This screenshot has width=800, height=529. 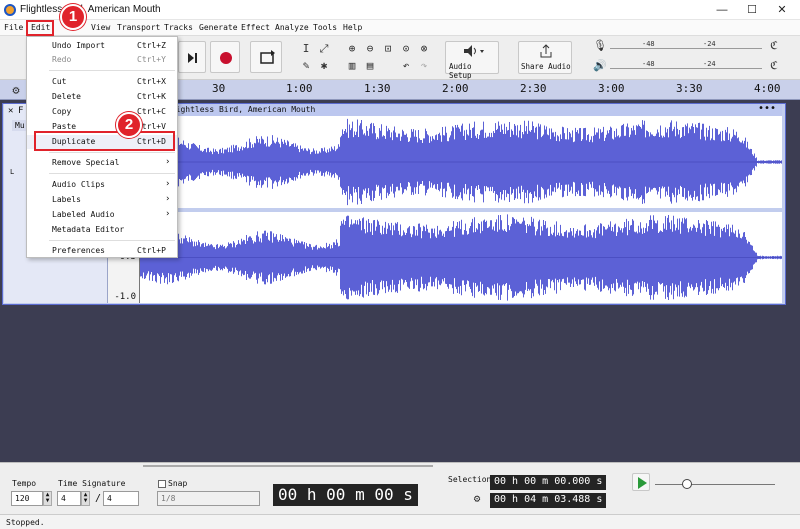 What do you see at coordinates (548, 500) in the screenshot?
I see `selection-end-time: 00 h 04 m 03.488 s` at bounding box center [548, 500].